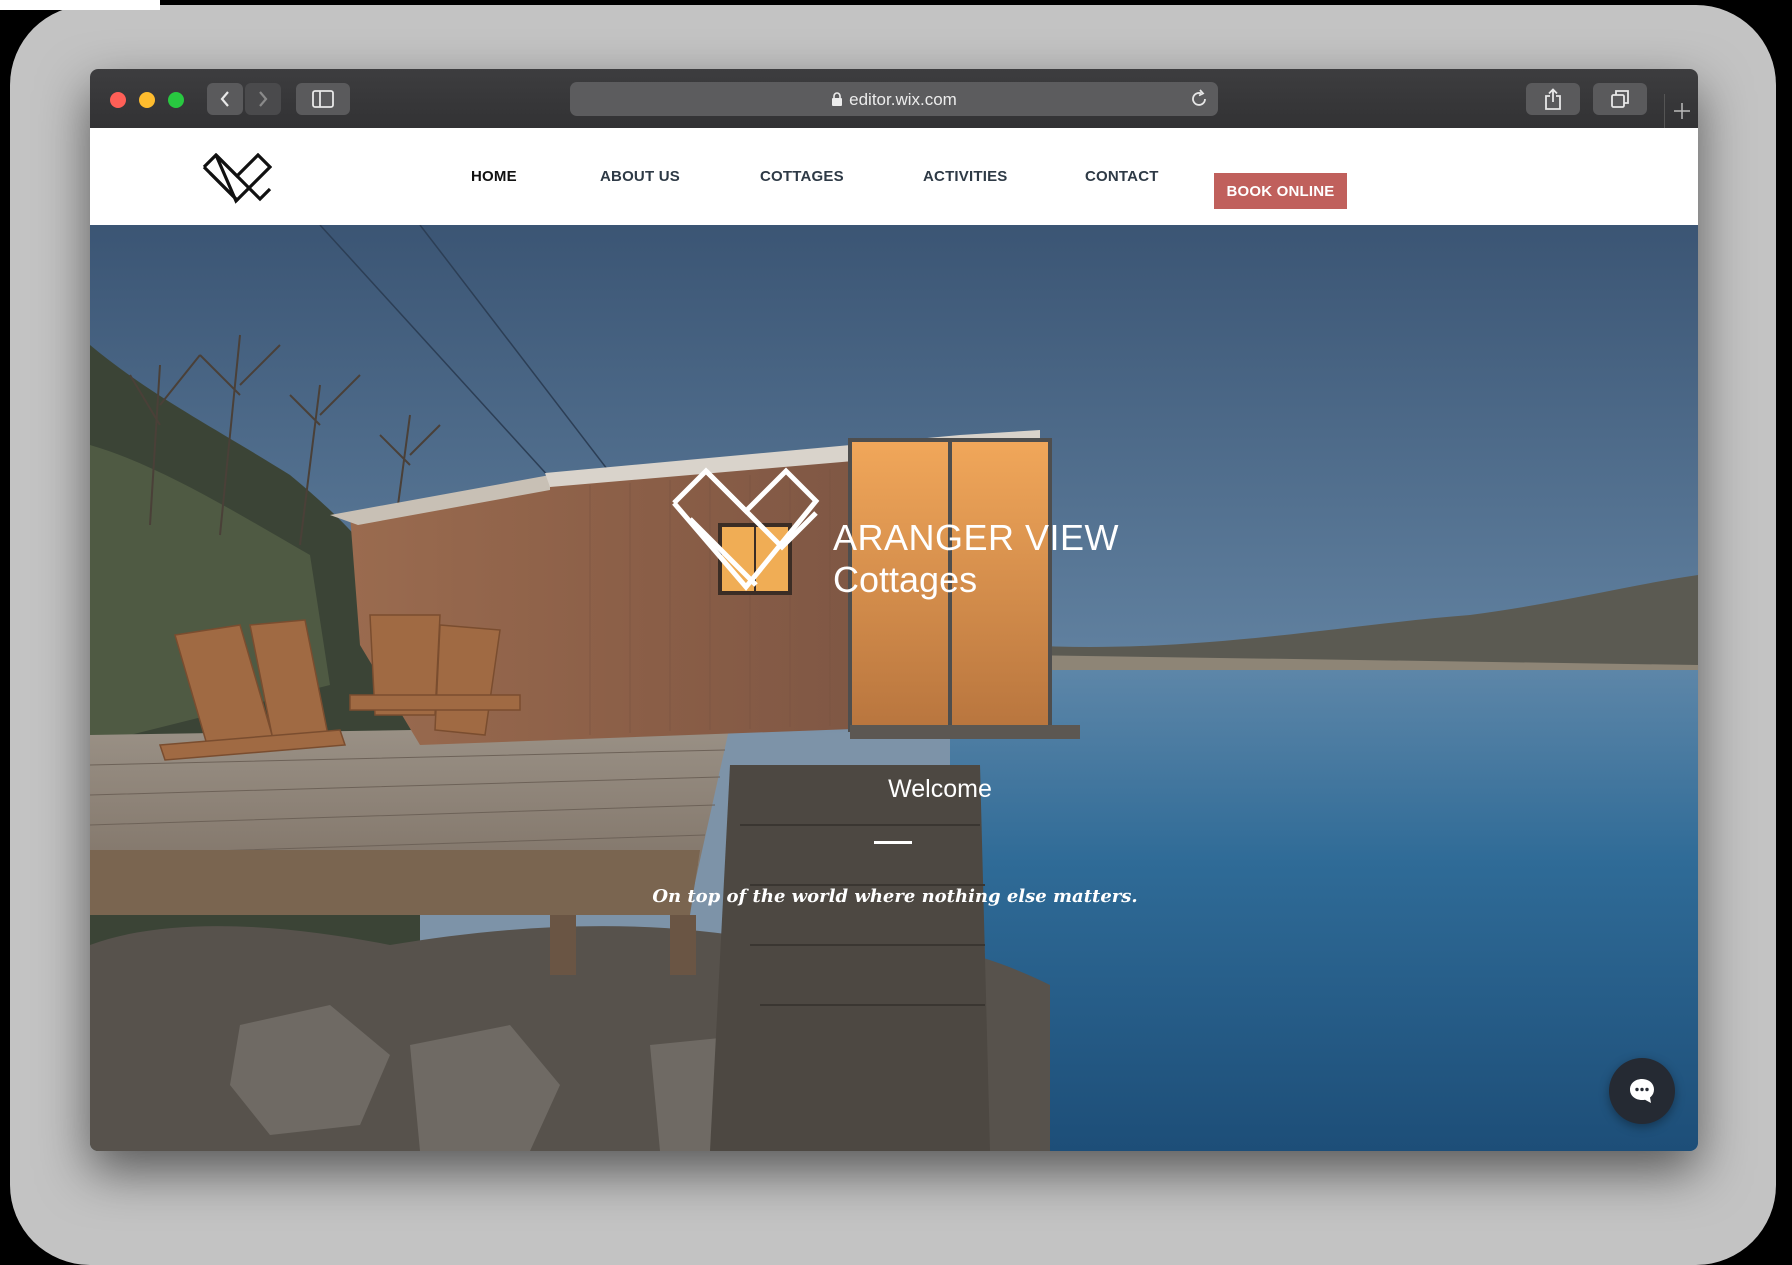 This screenshot has height=1265, width=1792. What do you see at coordinates (176, 100) in the screenshot?
I see `zoom-window-button` at bounding box center [176, 100].